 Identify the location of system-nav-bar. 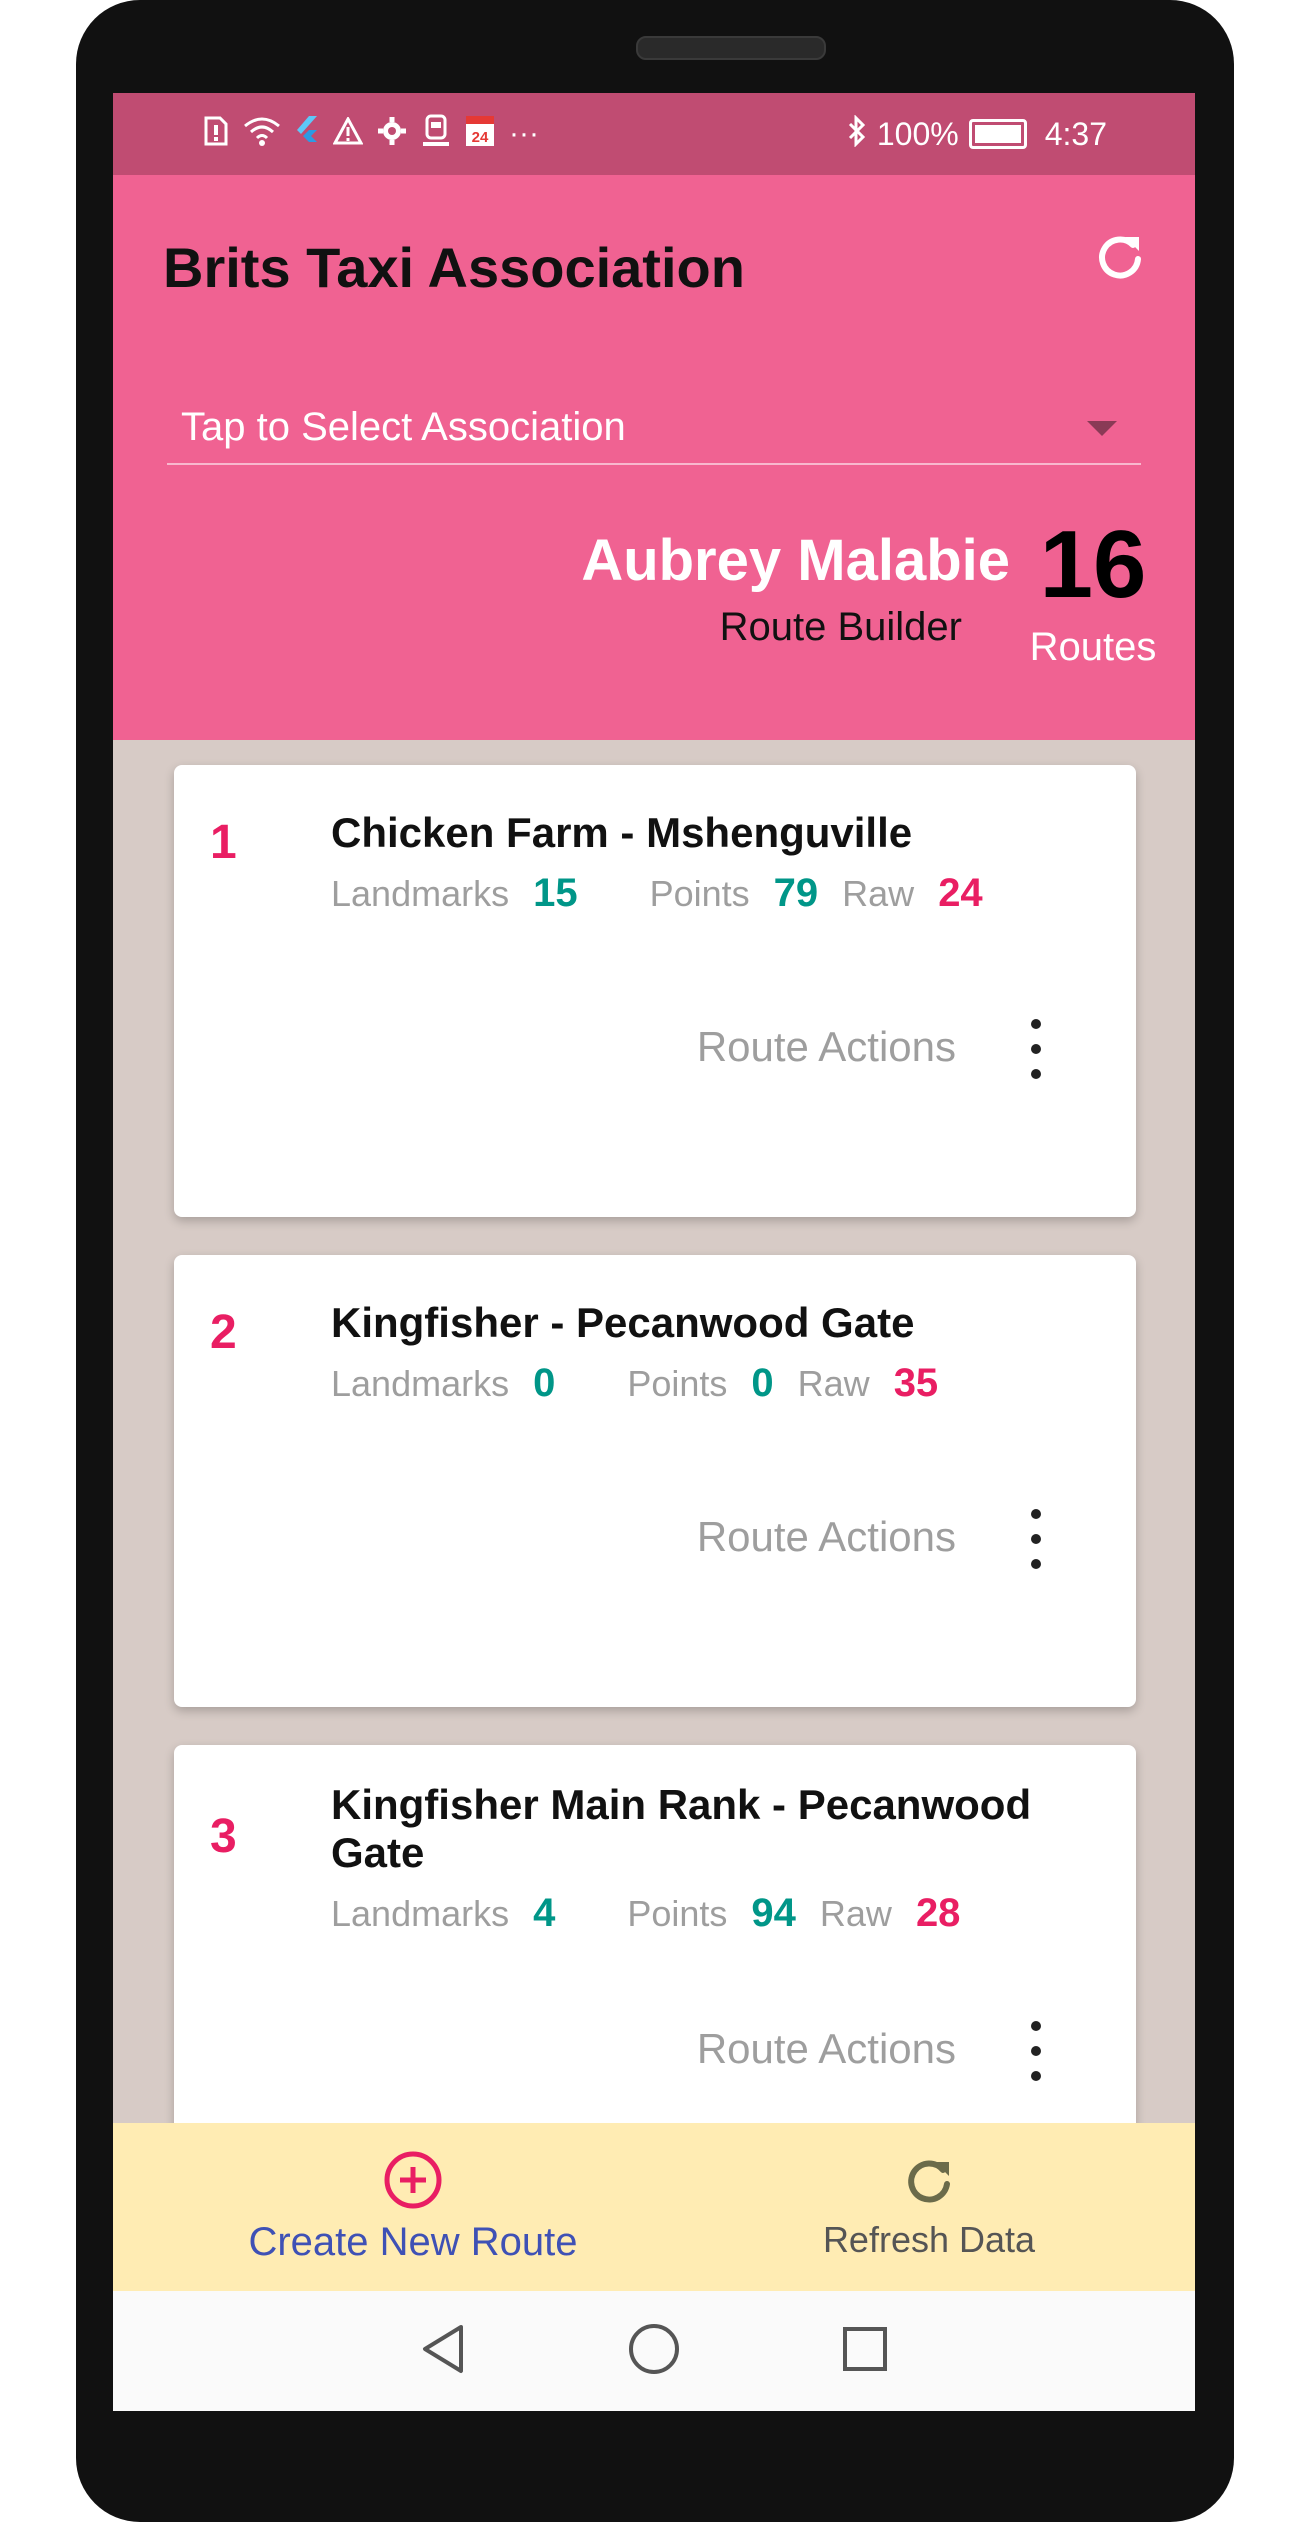
(654, 2351).